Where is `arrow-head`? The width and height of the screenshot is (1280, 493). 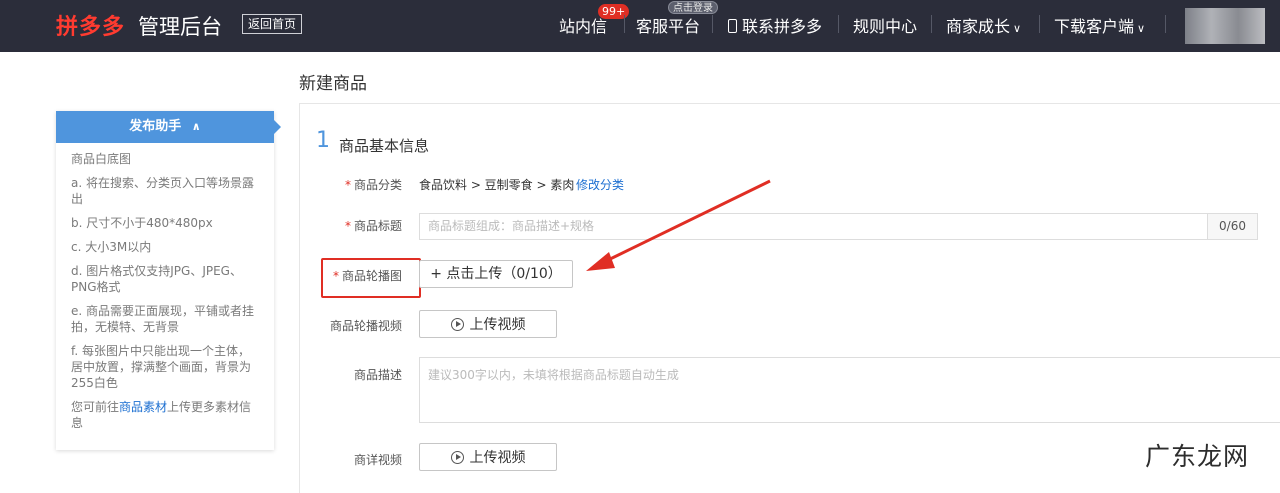 arrow-head is located at coordinates (600, 261).